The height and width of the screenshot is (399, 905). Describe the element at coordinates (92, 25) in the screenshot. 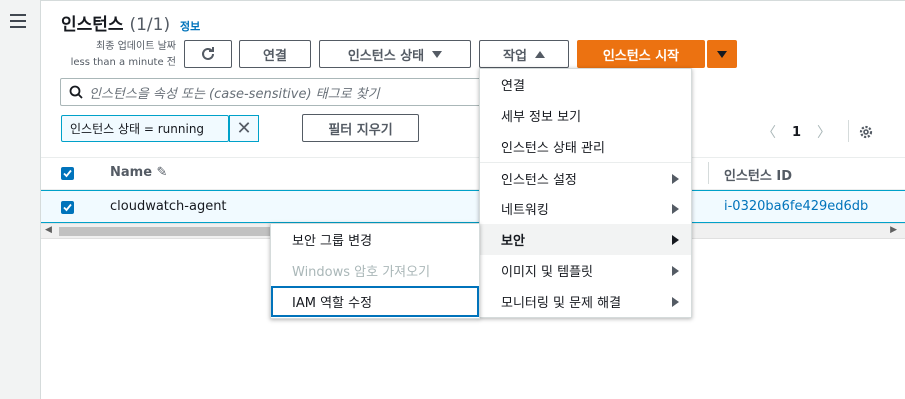

I see `title-text: 인스턴스` at that location.